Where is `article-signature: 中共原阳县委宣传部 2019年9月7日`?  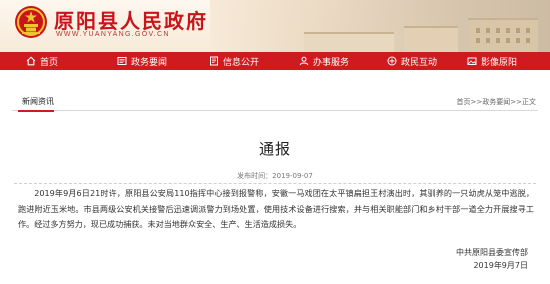
article-signature: 中共原阳县委宣传部 2019年9月7日 is located at coordinates (492, 259).